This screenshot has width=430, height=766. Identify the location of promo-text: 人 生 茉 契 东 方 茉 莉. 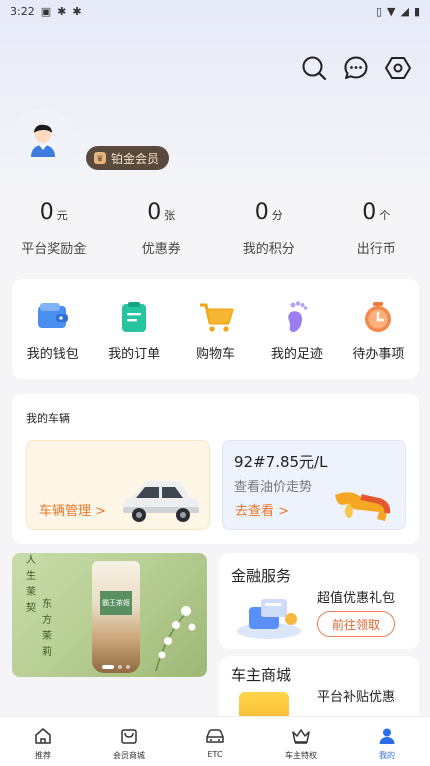
(39, 607).